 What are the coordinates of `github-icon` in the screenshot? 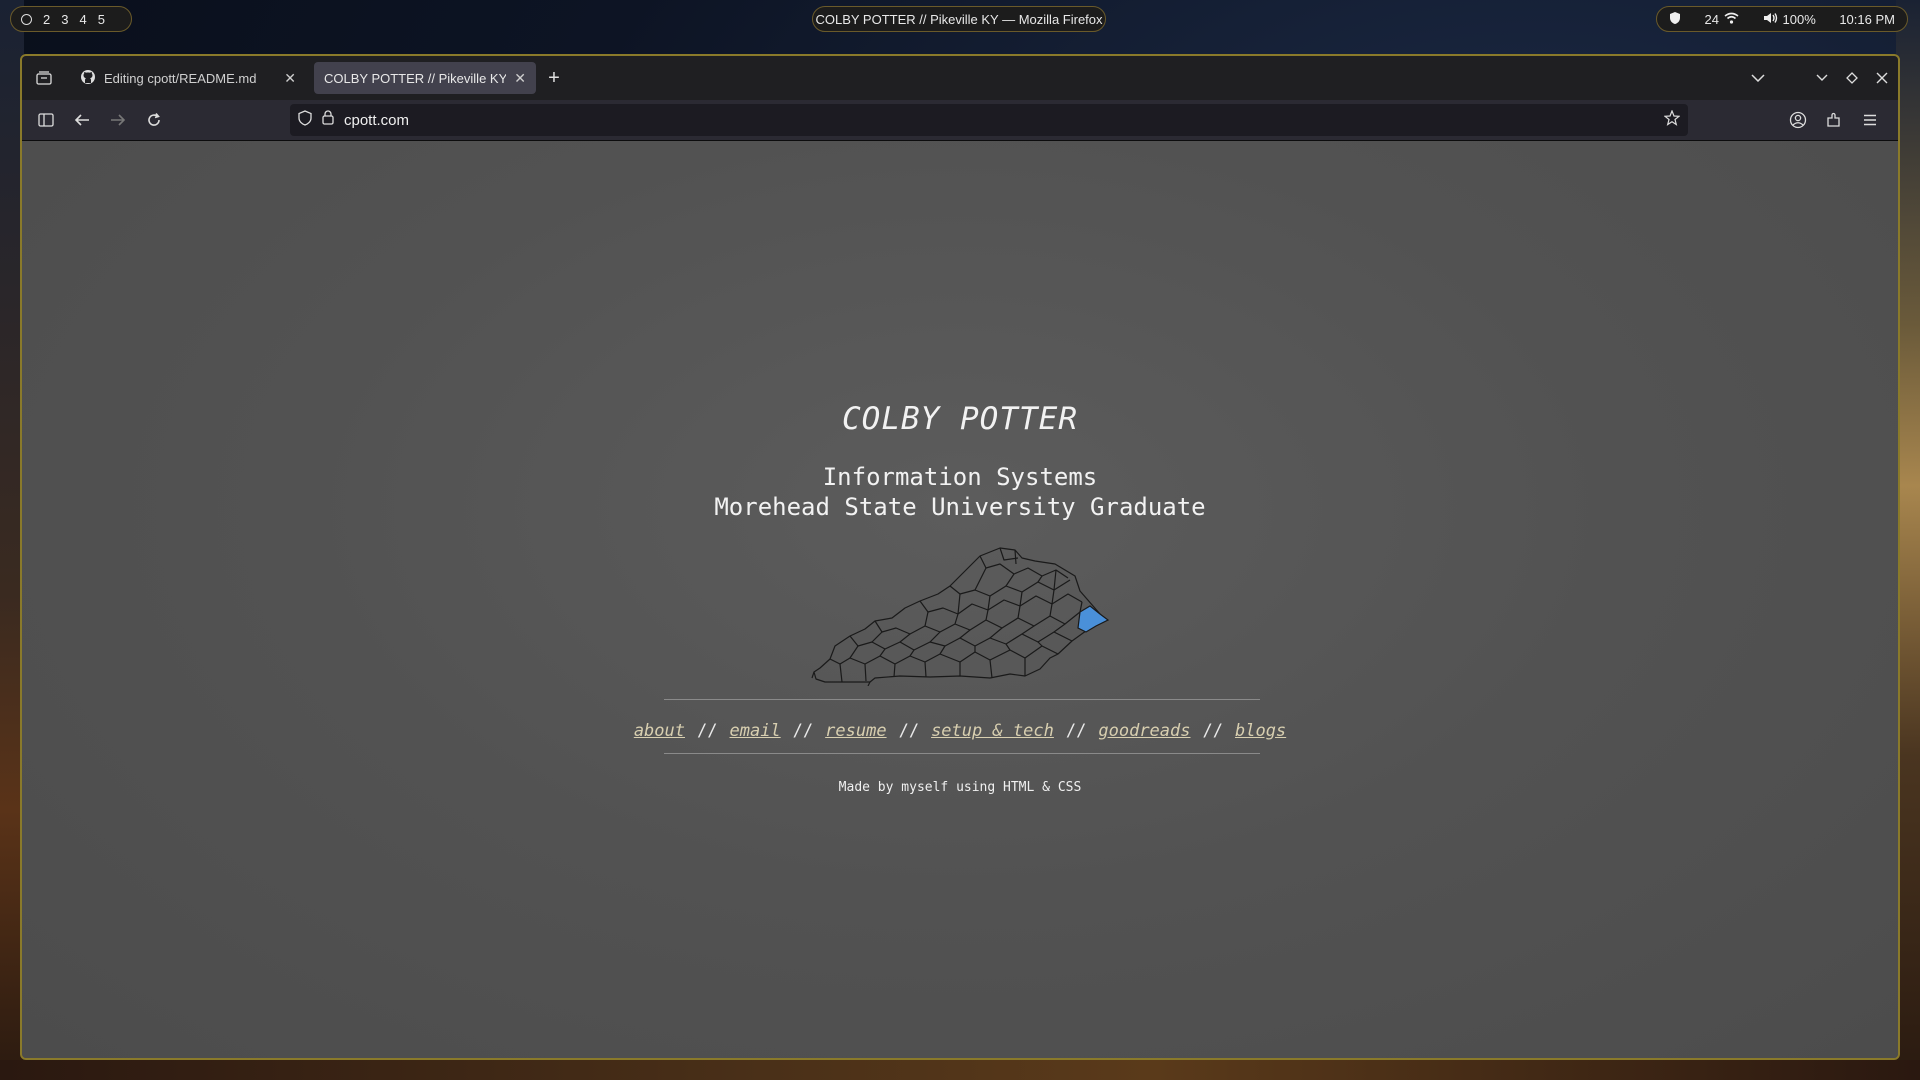 It's located at (88, 78).